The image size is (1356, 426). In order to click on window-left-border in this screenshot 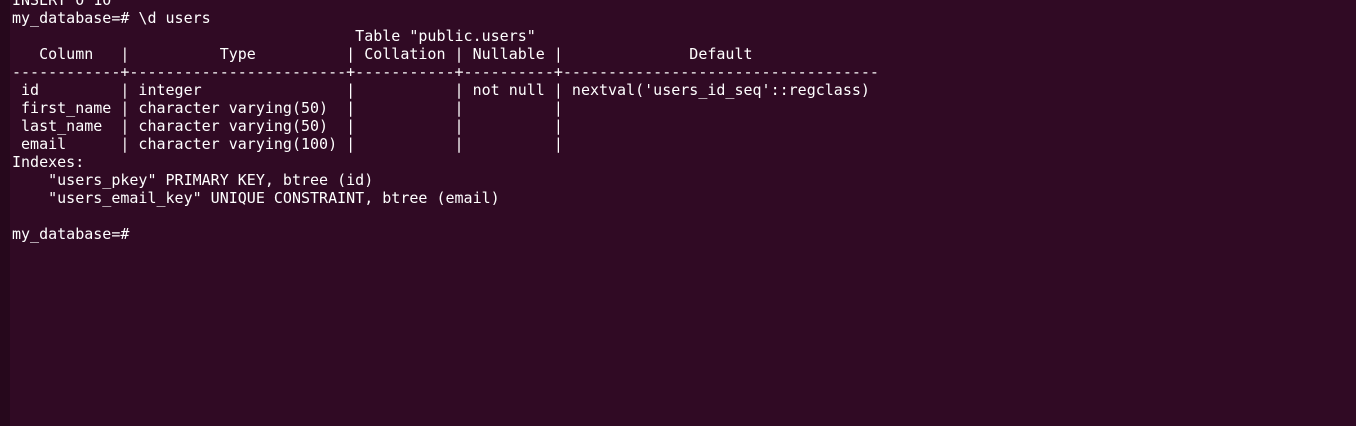, I will do `click(5, 213)`.